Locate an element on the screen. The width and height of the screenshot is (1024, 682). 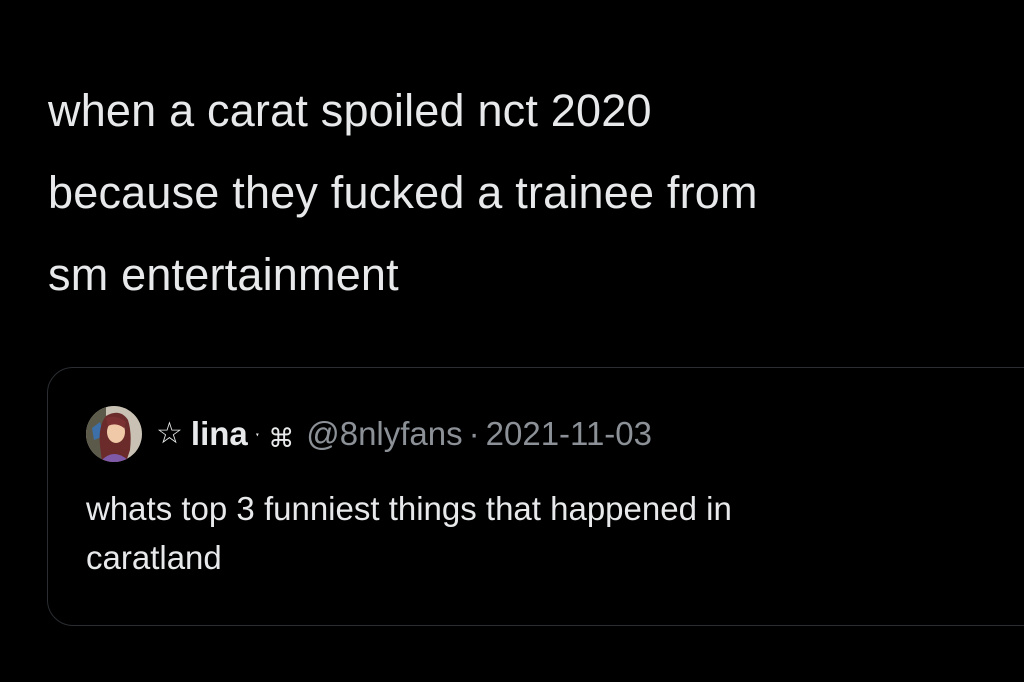
quoted-tweet-header: ☆ lina ˑ ⌘ @8nlyfans · 2021-11-03 is located at coordinates (369, 434).